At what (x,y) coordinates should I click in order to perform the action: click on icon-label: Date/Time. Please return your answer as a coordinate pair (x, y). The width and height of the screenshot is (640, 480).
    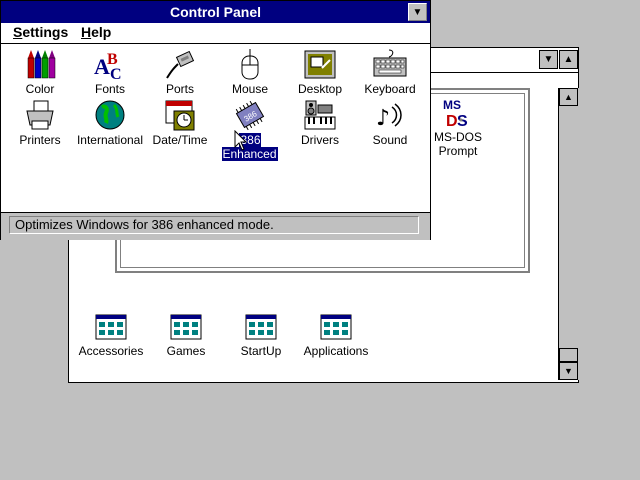
    Looking at the image, I should click on (180, 140).